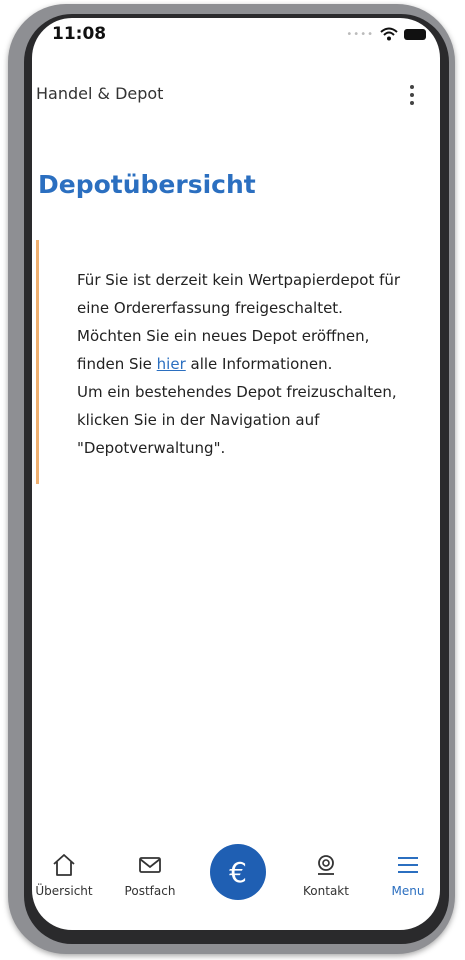  What do you see at coordinates (68, 880) in the screenshot?
I see `tab-uebersicht: Übersicht` at bounding box center [68, 880].